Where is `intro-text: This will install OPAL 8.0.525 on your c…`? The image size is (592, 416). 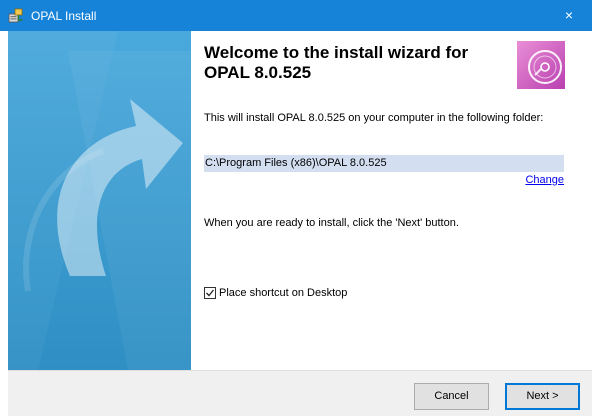 intro-text: This will install OPAL 8.0.525 on your c… is located at coordinates (374, 118).